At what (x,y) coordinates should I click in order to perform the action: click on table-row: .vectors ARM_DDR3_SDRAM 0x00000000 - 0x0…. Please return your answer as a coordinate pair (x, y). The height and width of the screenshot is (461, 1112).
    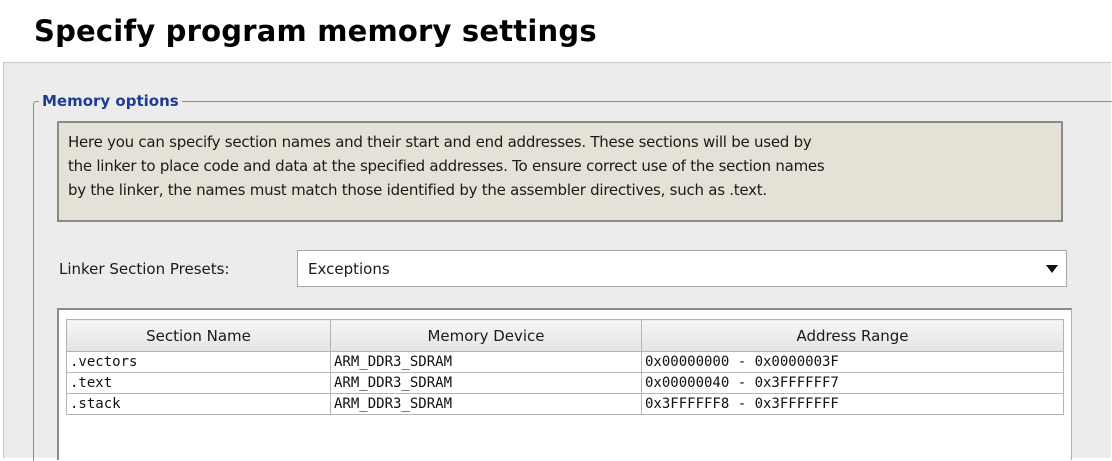
    Looking at the image, I should click on (565, 362).